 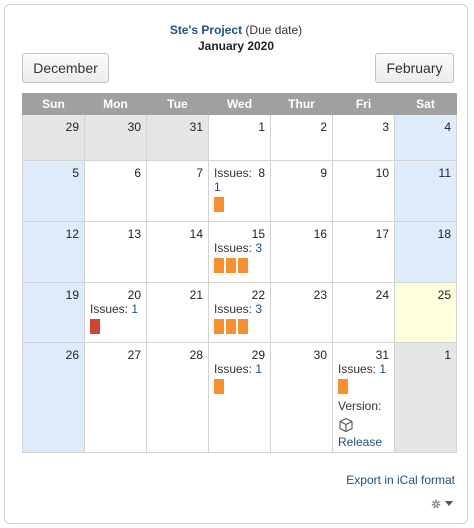 I want to click on weekday-header: Sat, so click(x=425, y=104).